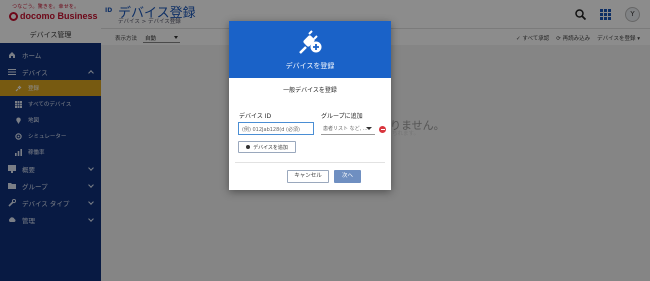 The image size is (650, 281). Describe the element at coordinates (248, 147) in the screenshot. I see `plus-circle-icon` at that location.